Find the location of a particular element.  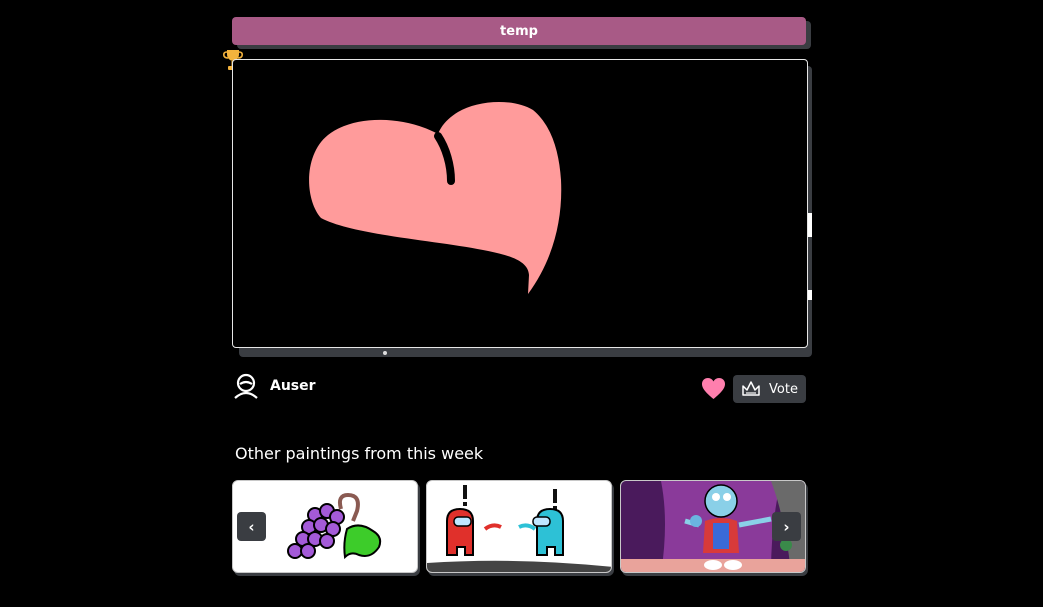

painting-title-bar: temp is located at coordinates (519, 31).